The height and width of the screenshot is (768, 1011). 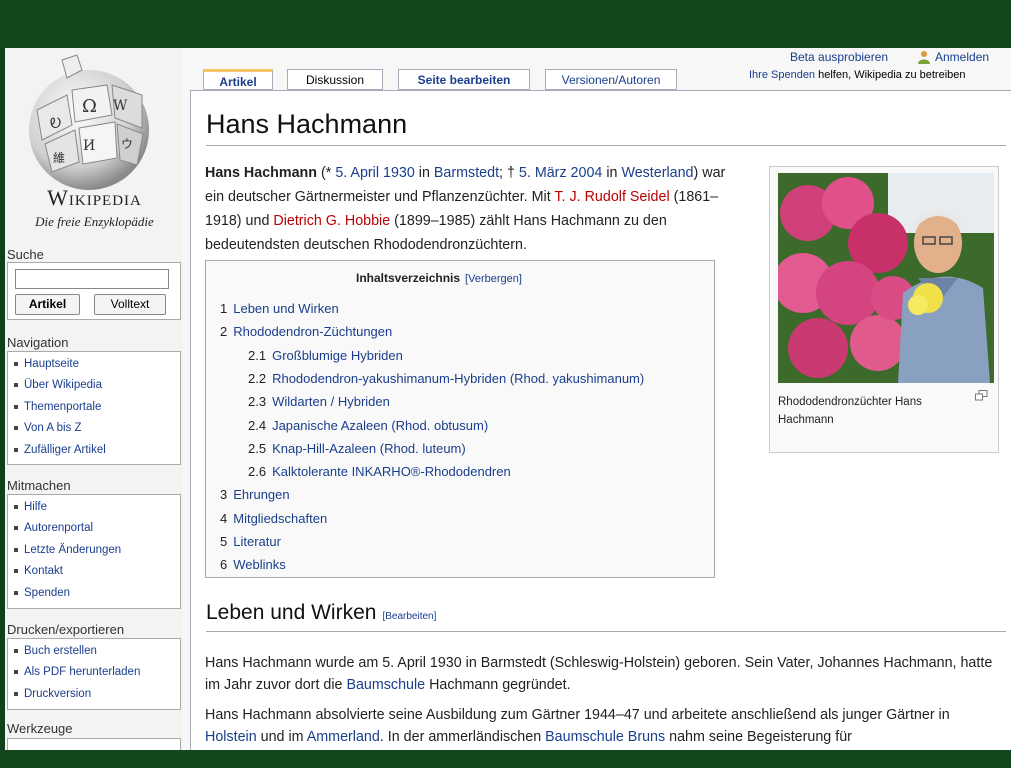 I want to click on toc-item-number: 5, so click(x=224, y=541).